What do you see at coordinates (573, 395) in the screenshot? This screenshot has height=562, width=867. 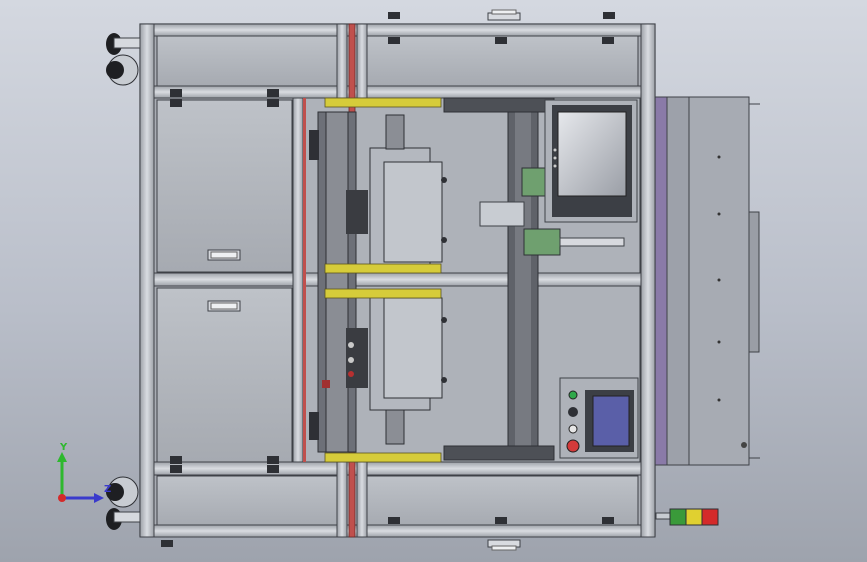 I see `start-button` at bounding box center [573, 395].